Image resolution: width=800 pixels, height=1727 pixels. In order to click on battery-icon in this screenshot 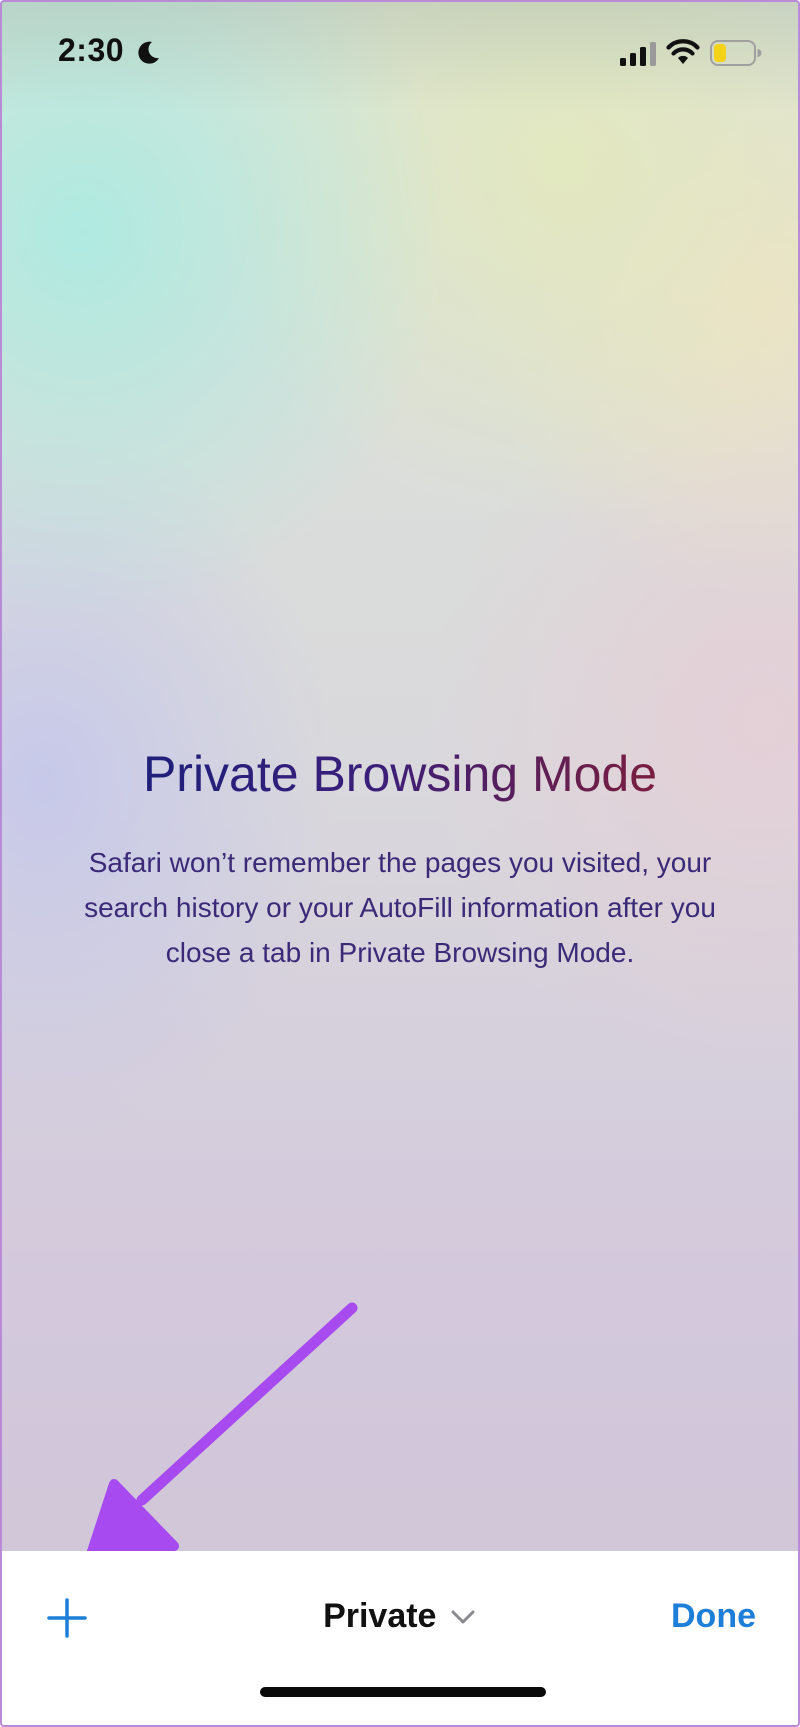, I will do `click(736, 53)`.